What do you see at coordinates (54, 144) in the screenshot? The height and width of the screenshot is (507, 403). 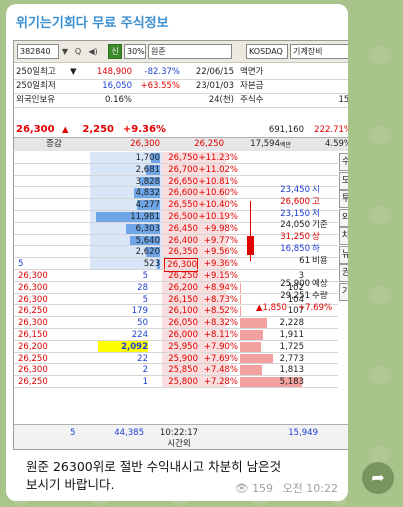 I see `change-label: 증감` at bounding box center [54, 144].